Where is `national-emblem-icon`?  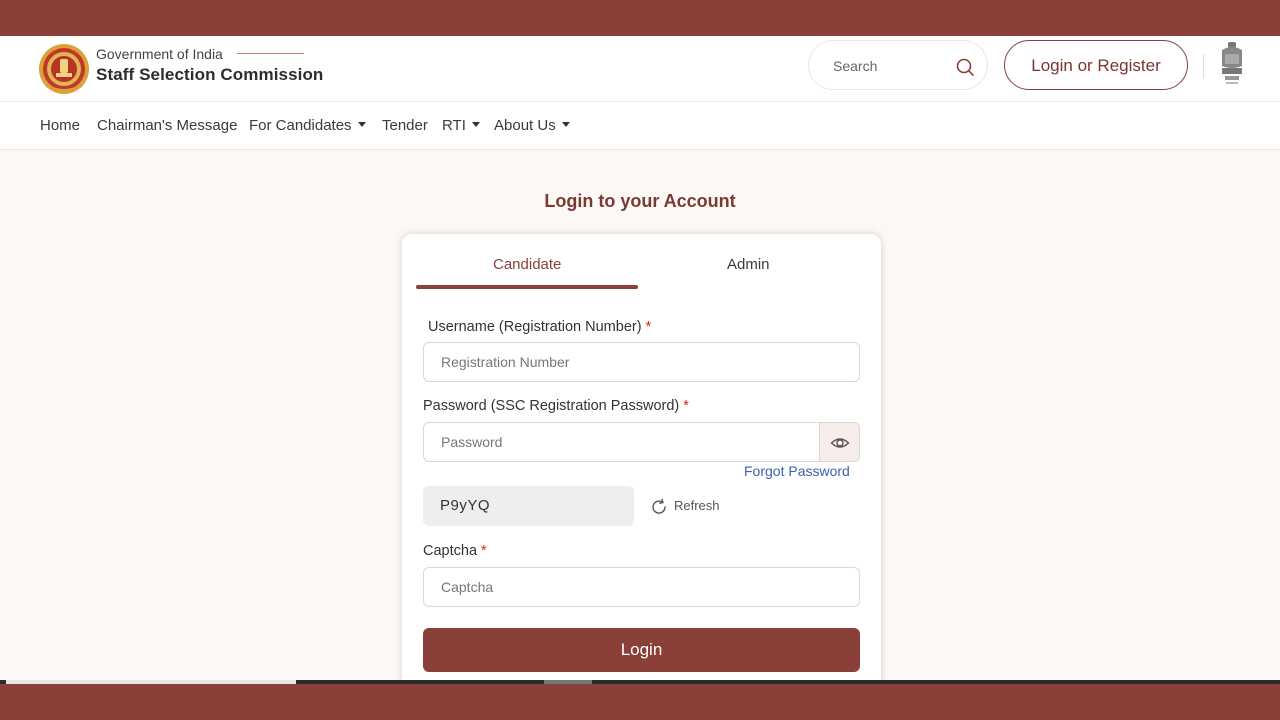 national-emblem-icon is located at coordinates (1232, 63).